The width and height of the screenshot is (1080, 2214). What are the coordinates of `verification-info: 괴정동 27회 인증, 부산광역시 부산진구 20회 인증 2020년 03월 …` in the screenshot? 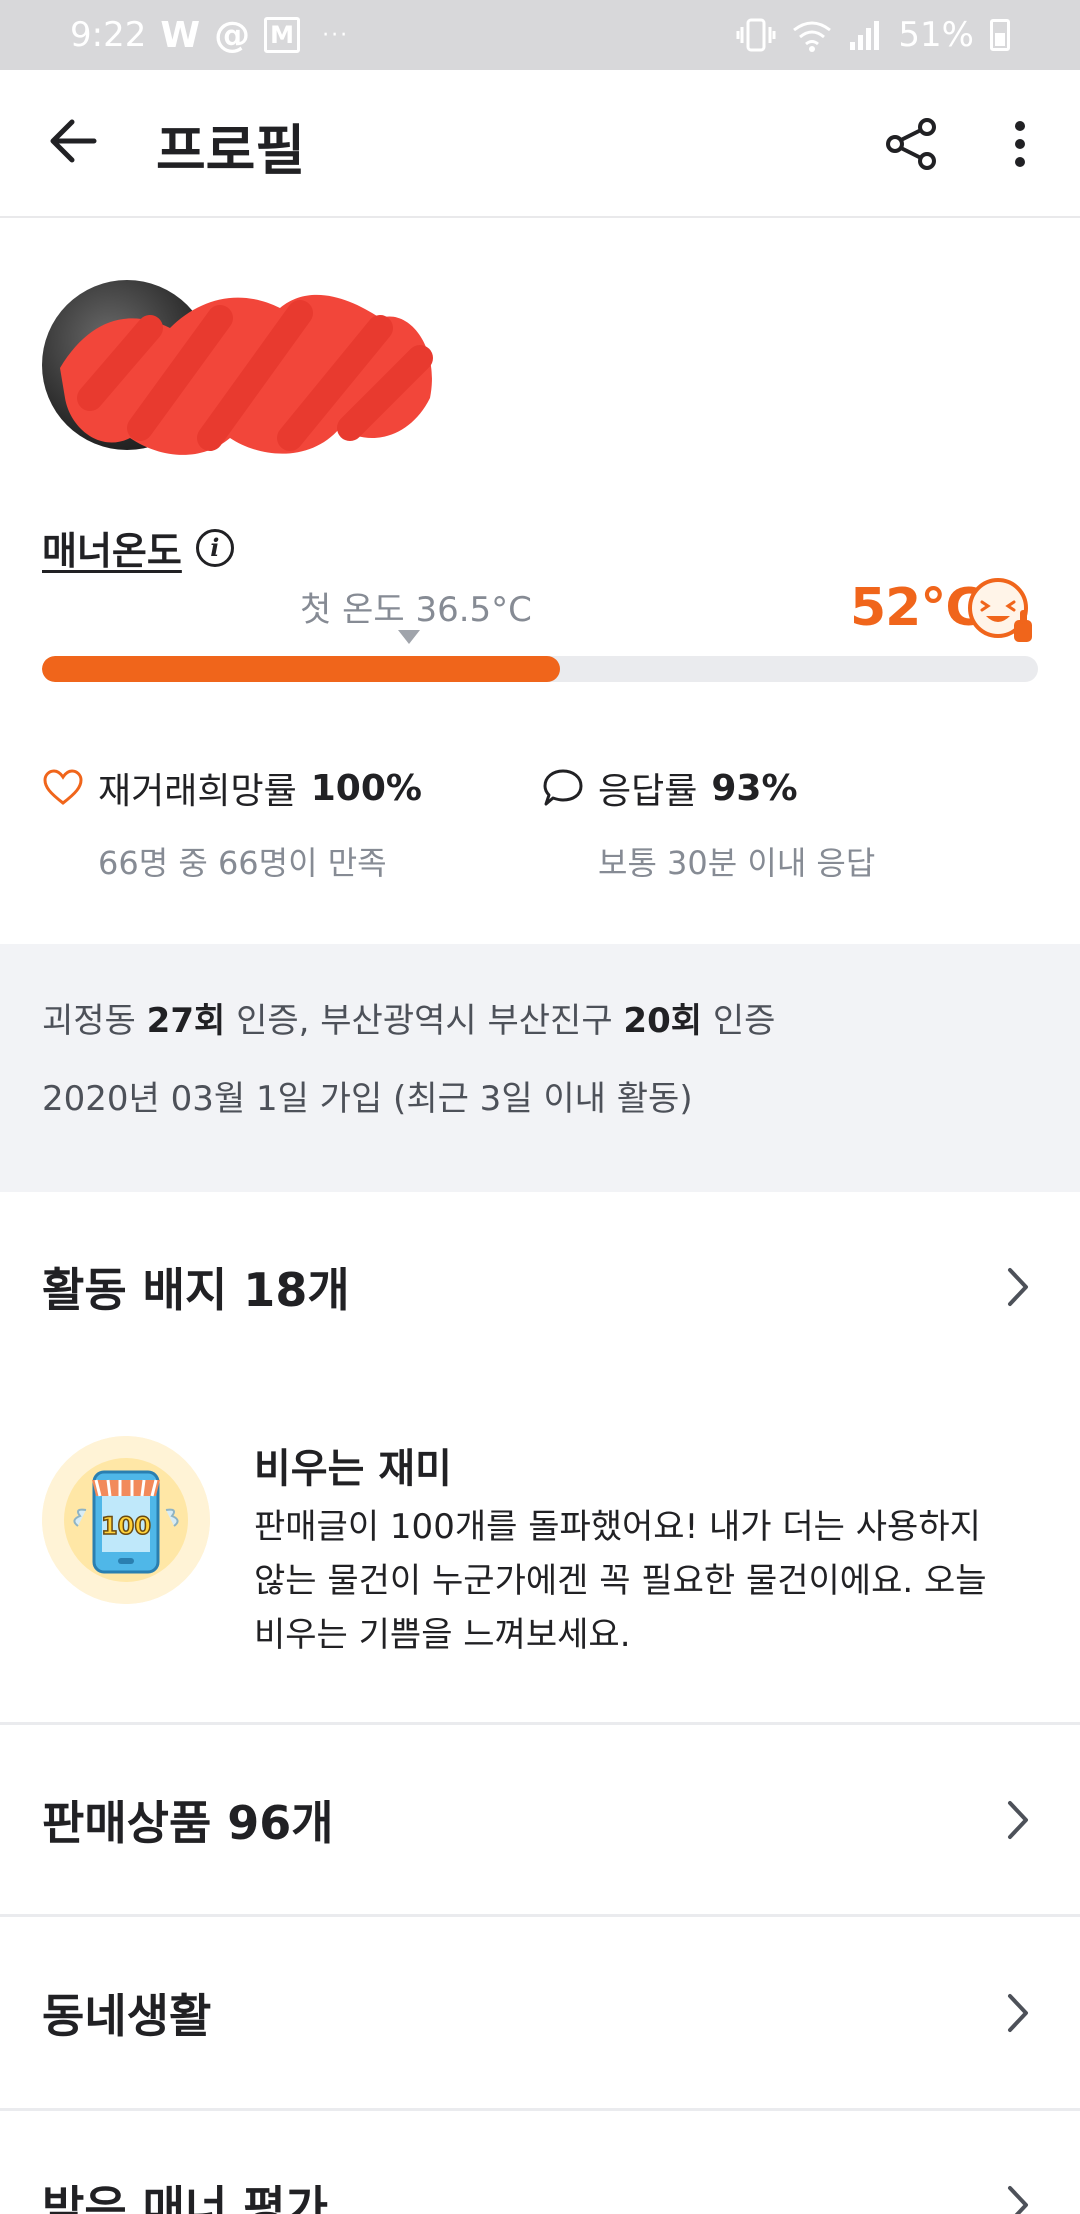 It's located at (540, 1068).